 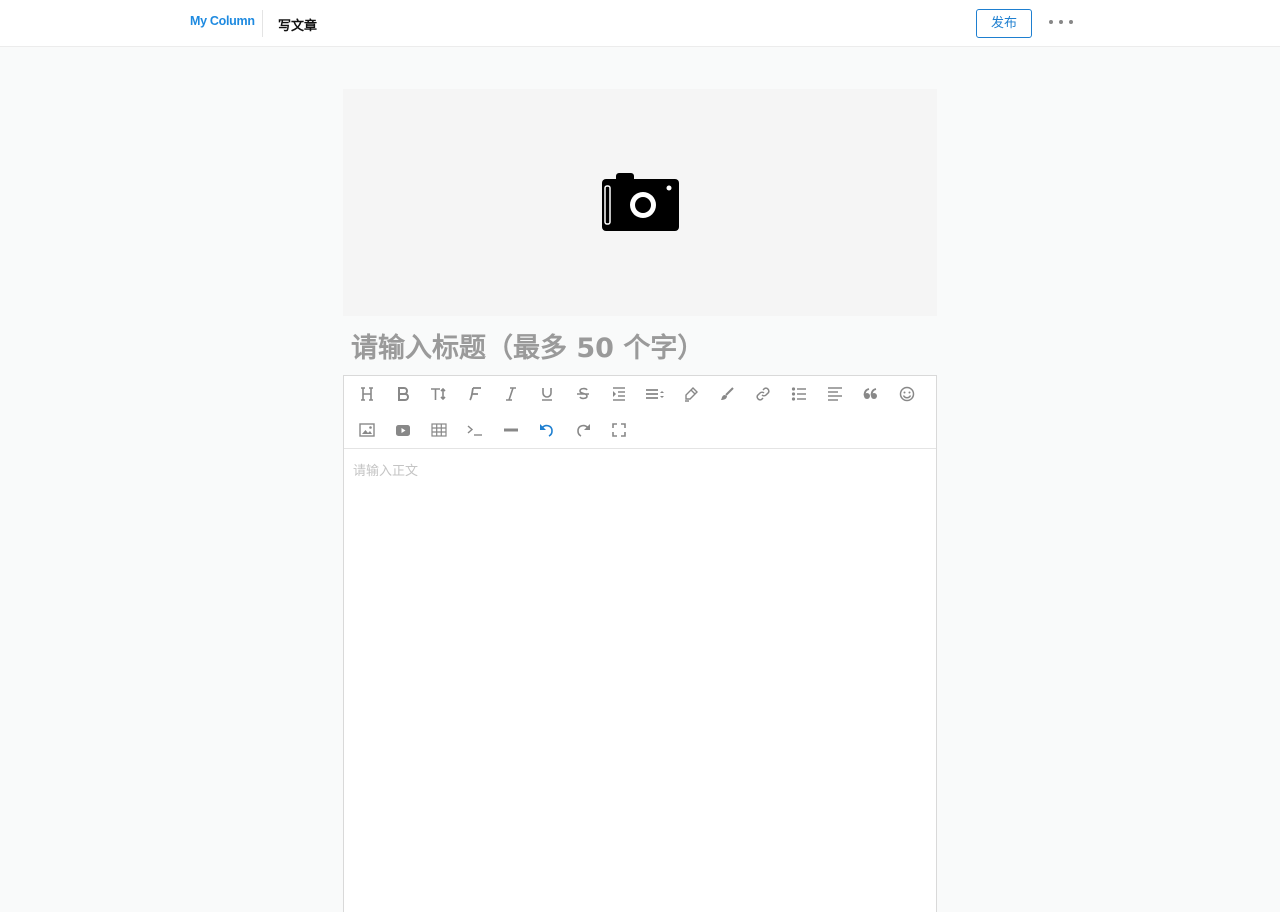 I want to click on strikethrough-icon, so click(x=583, y=394).